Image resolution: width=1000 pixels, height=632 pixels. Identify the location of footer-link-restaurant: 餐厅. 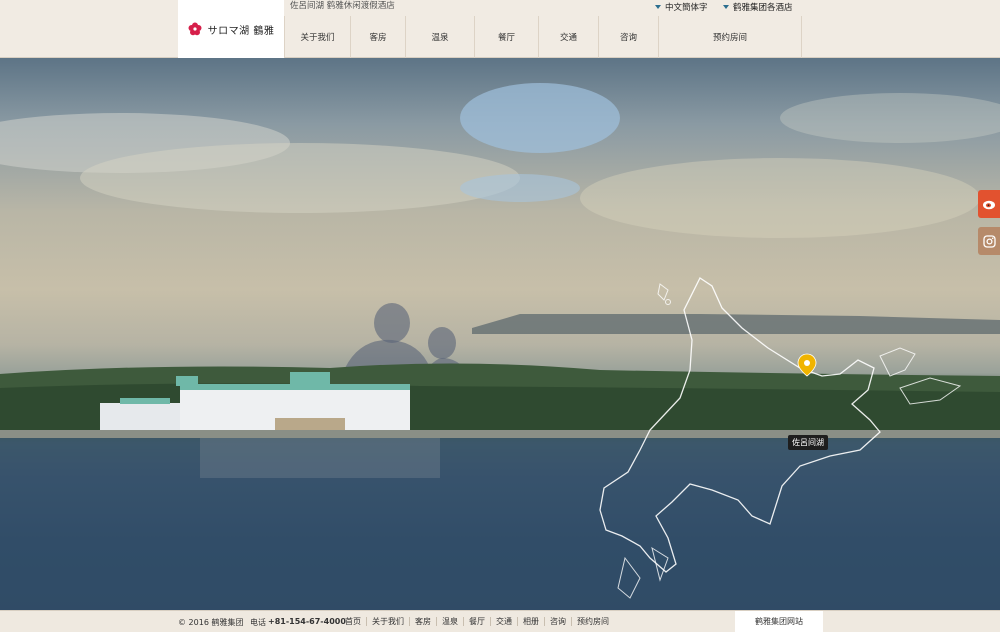
(477, 621).